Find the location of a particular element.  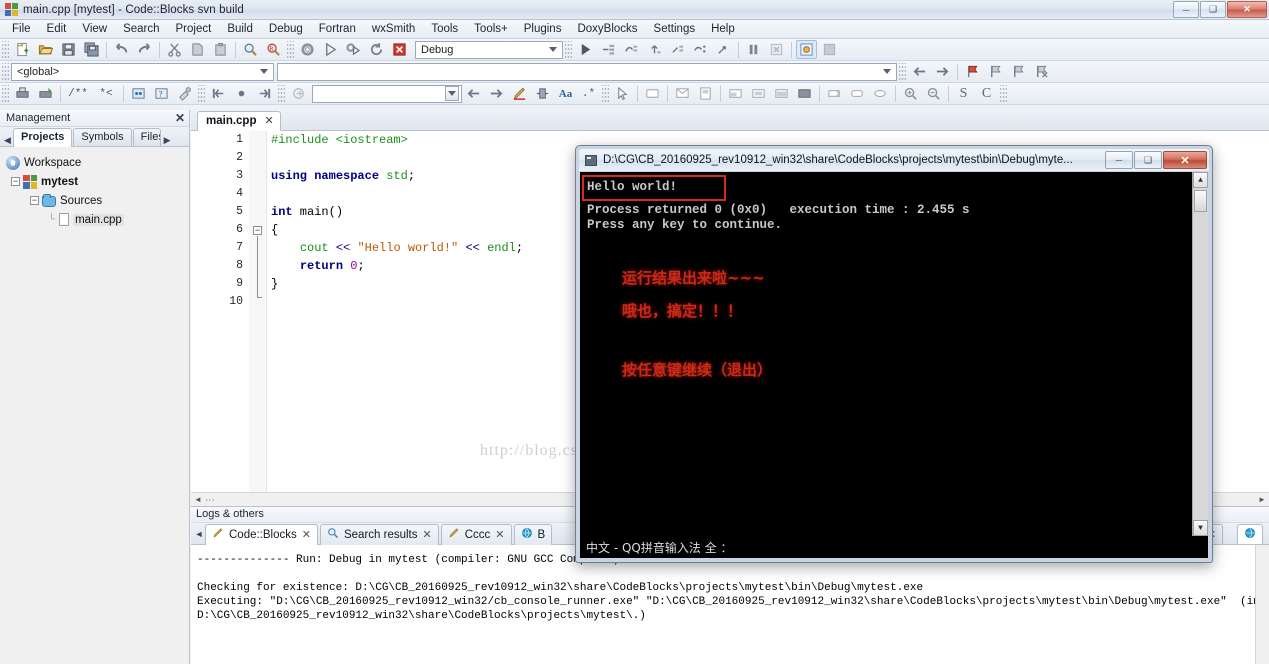

shape-rect-icon is located at coordinates (834, 93).